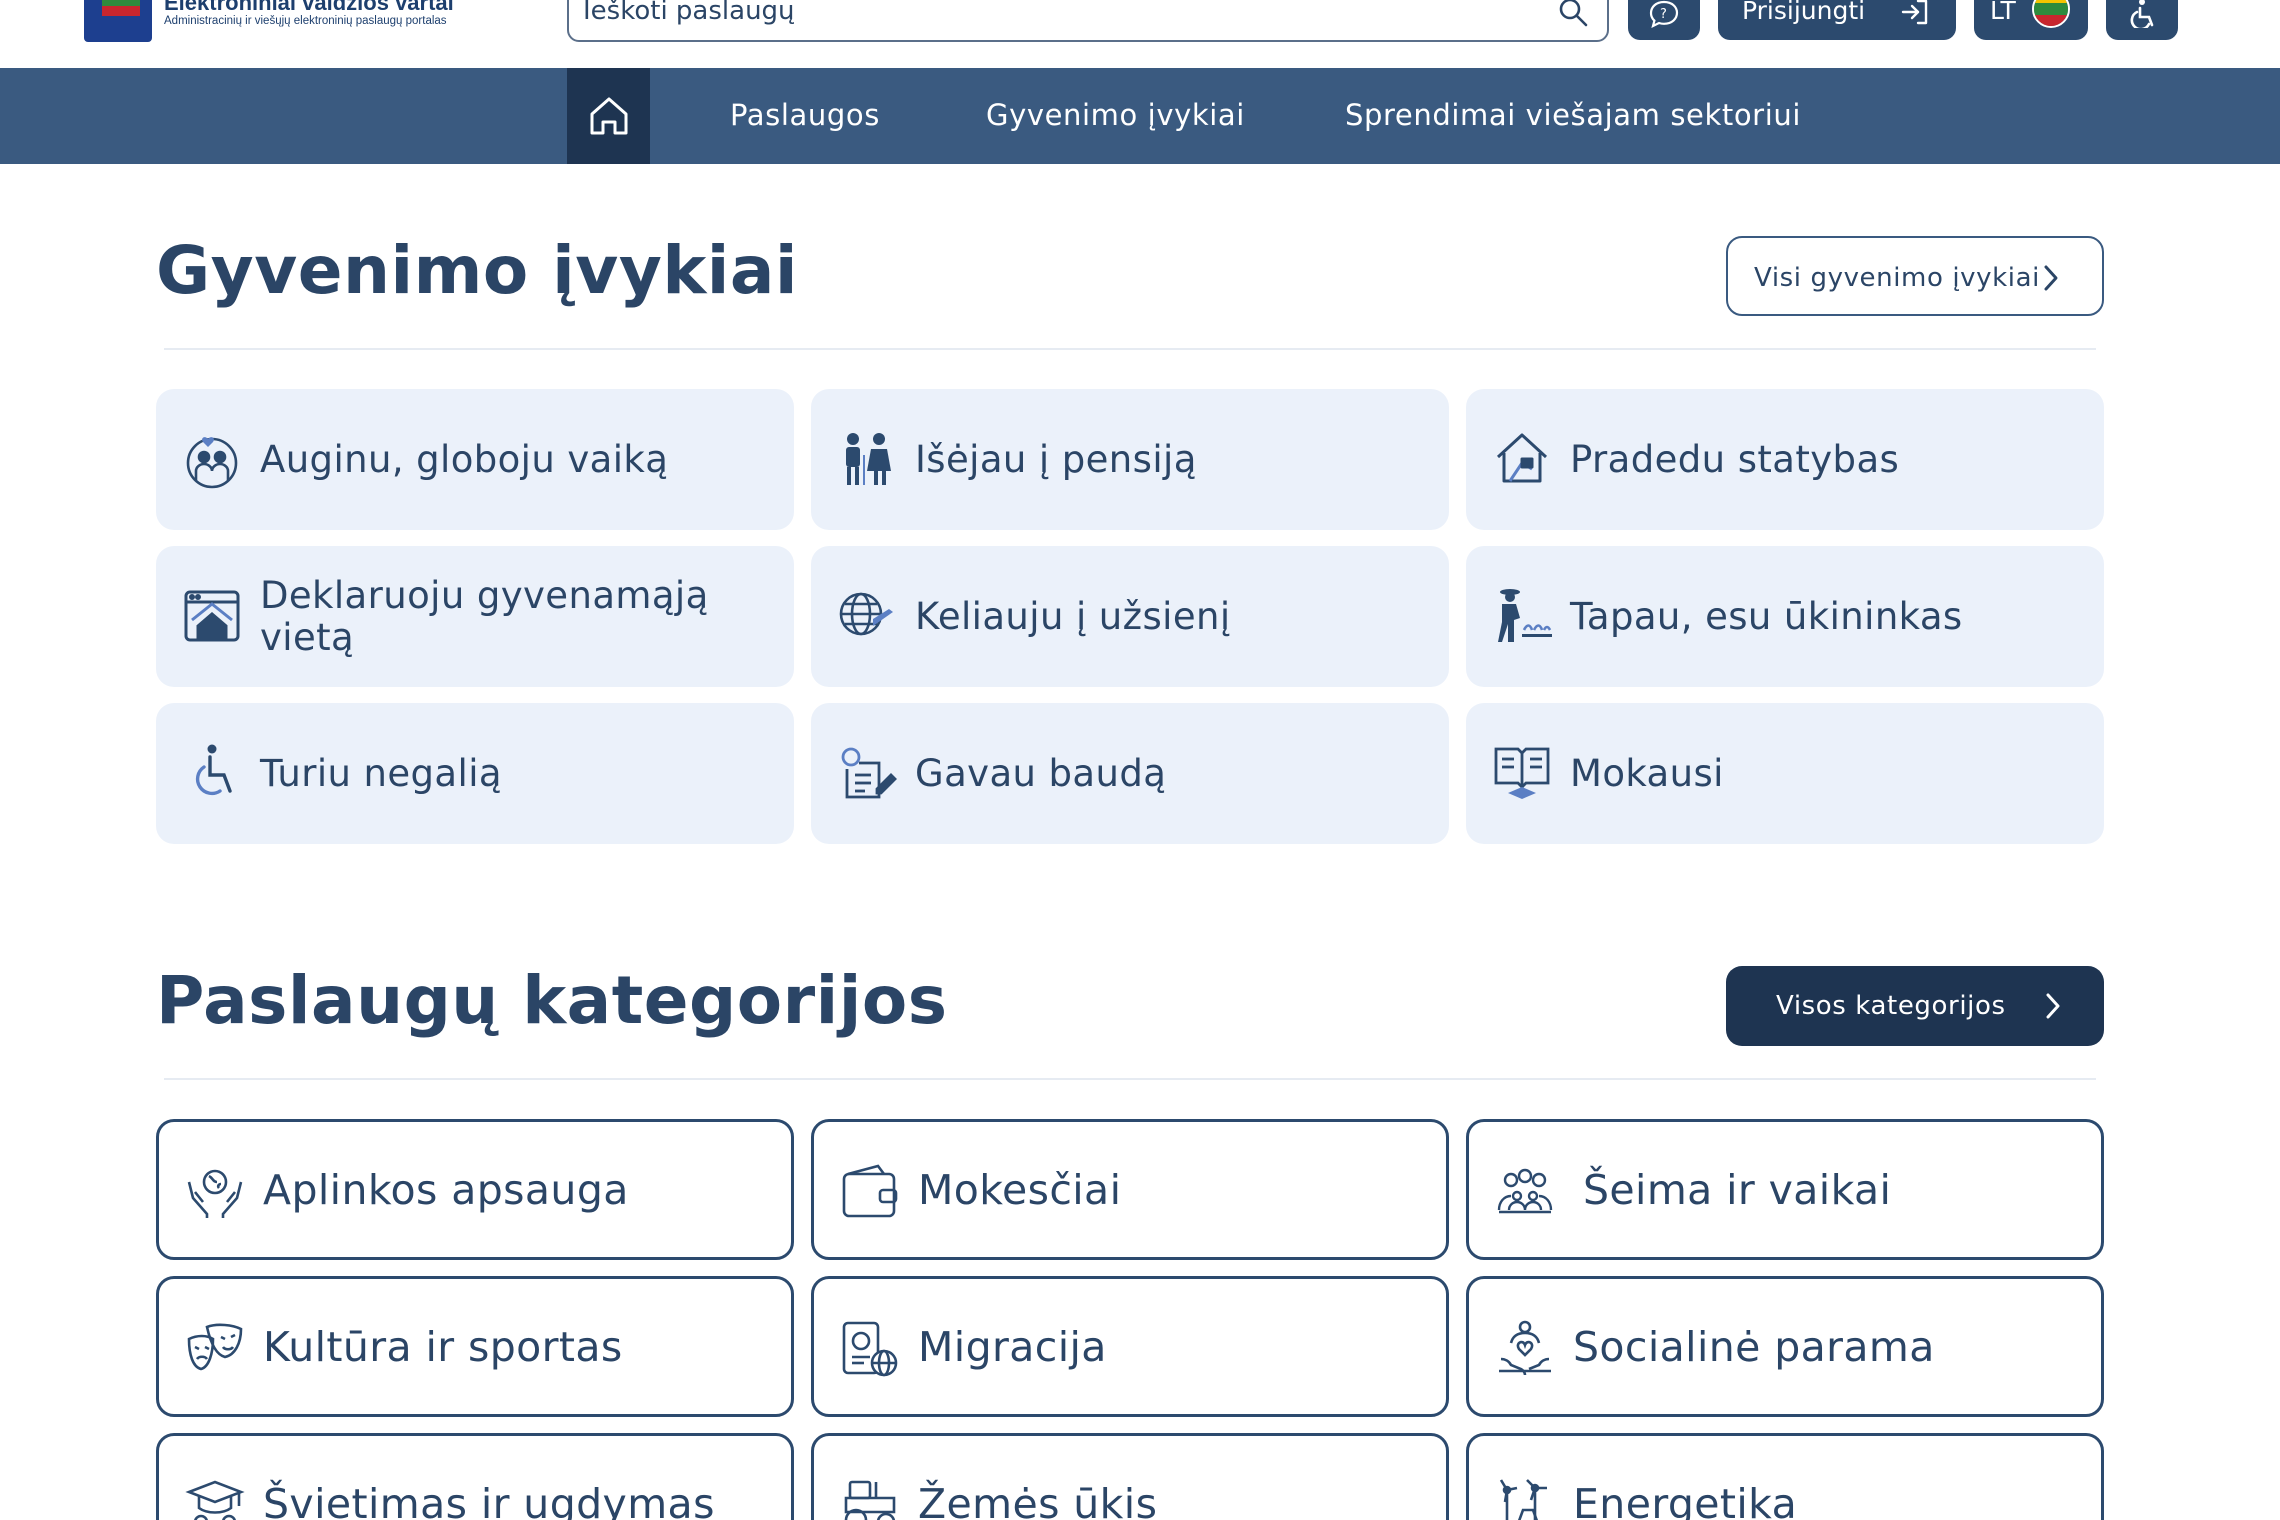  I want to click on category-tile: Socialinė parama, so click(1785, 1346).